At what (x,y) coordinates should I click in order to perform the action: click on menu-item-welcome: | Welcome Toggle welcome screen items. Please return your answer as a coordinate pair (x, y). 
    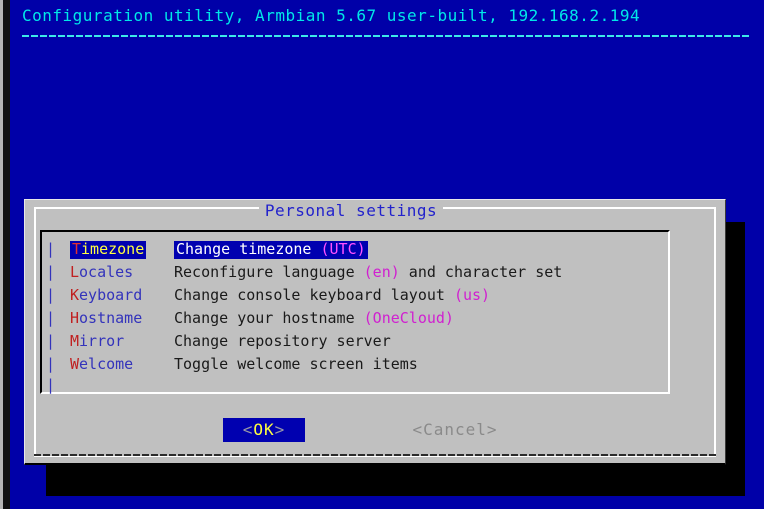
    Looking at the image, I should click on (356, 366).